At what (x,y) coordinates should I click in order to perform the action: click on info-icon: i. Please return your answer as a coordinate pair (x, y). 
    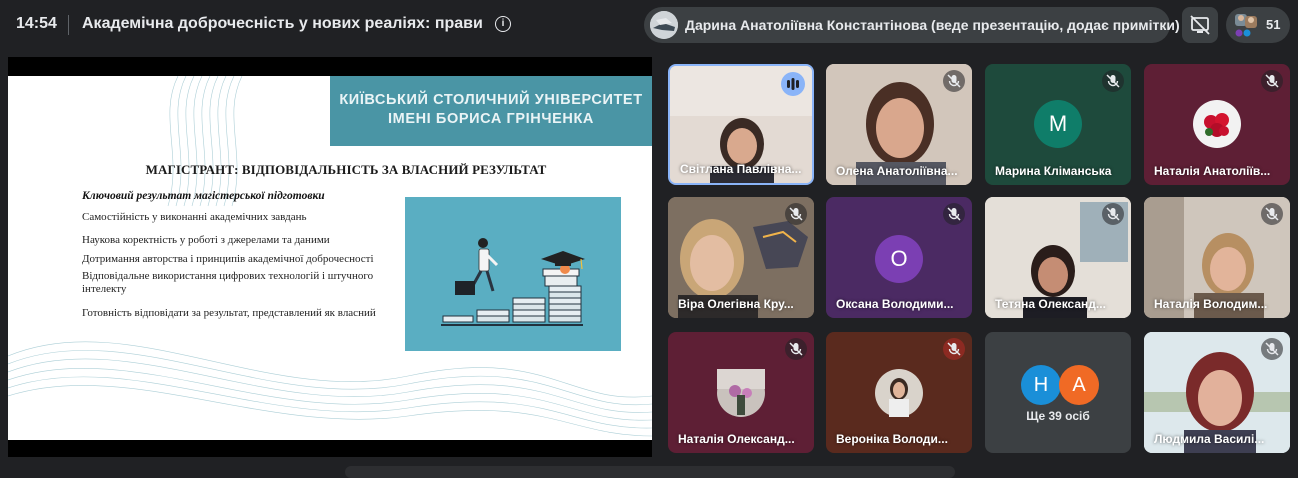
    Looking at the image, I should click on (503, 24).